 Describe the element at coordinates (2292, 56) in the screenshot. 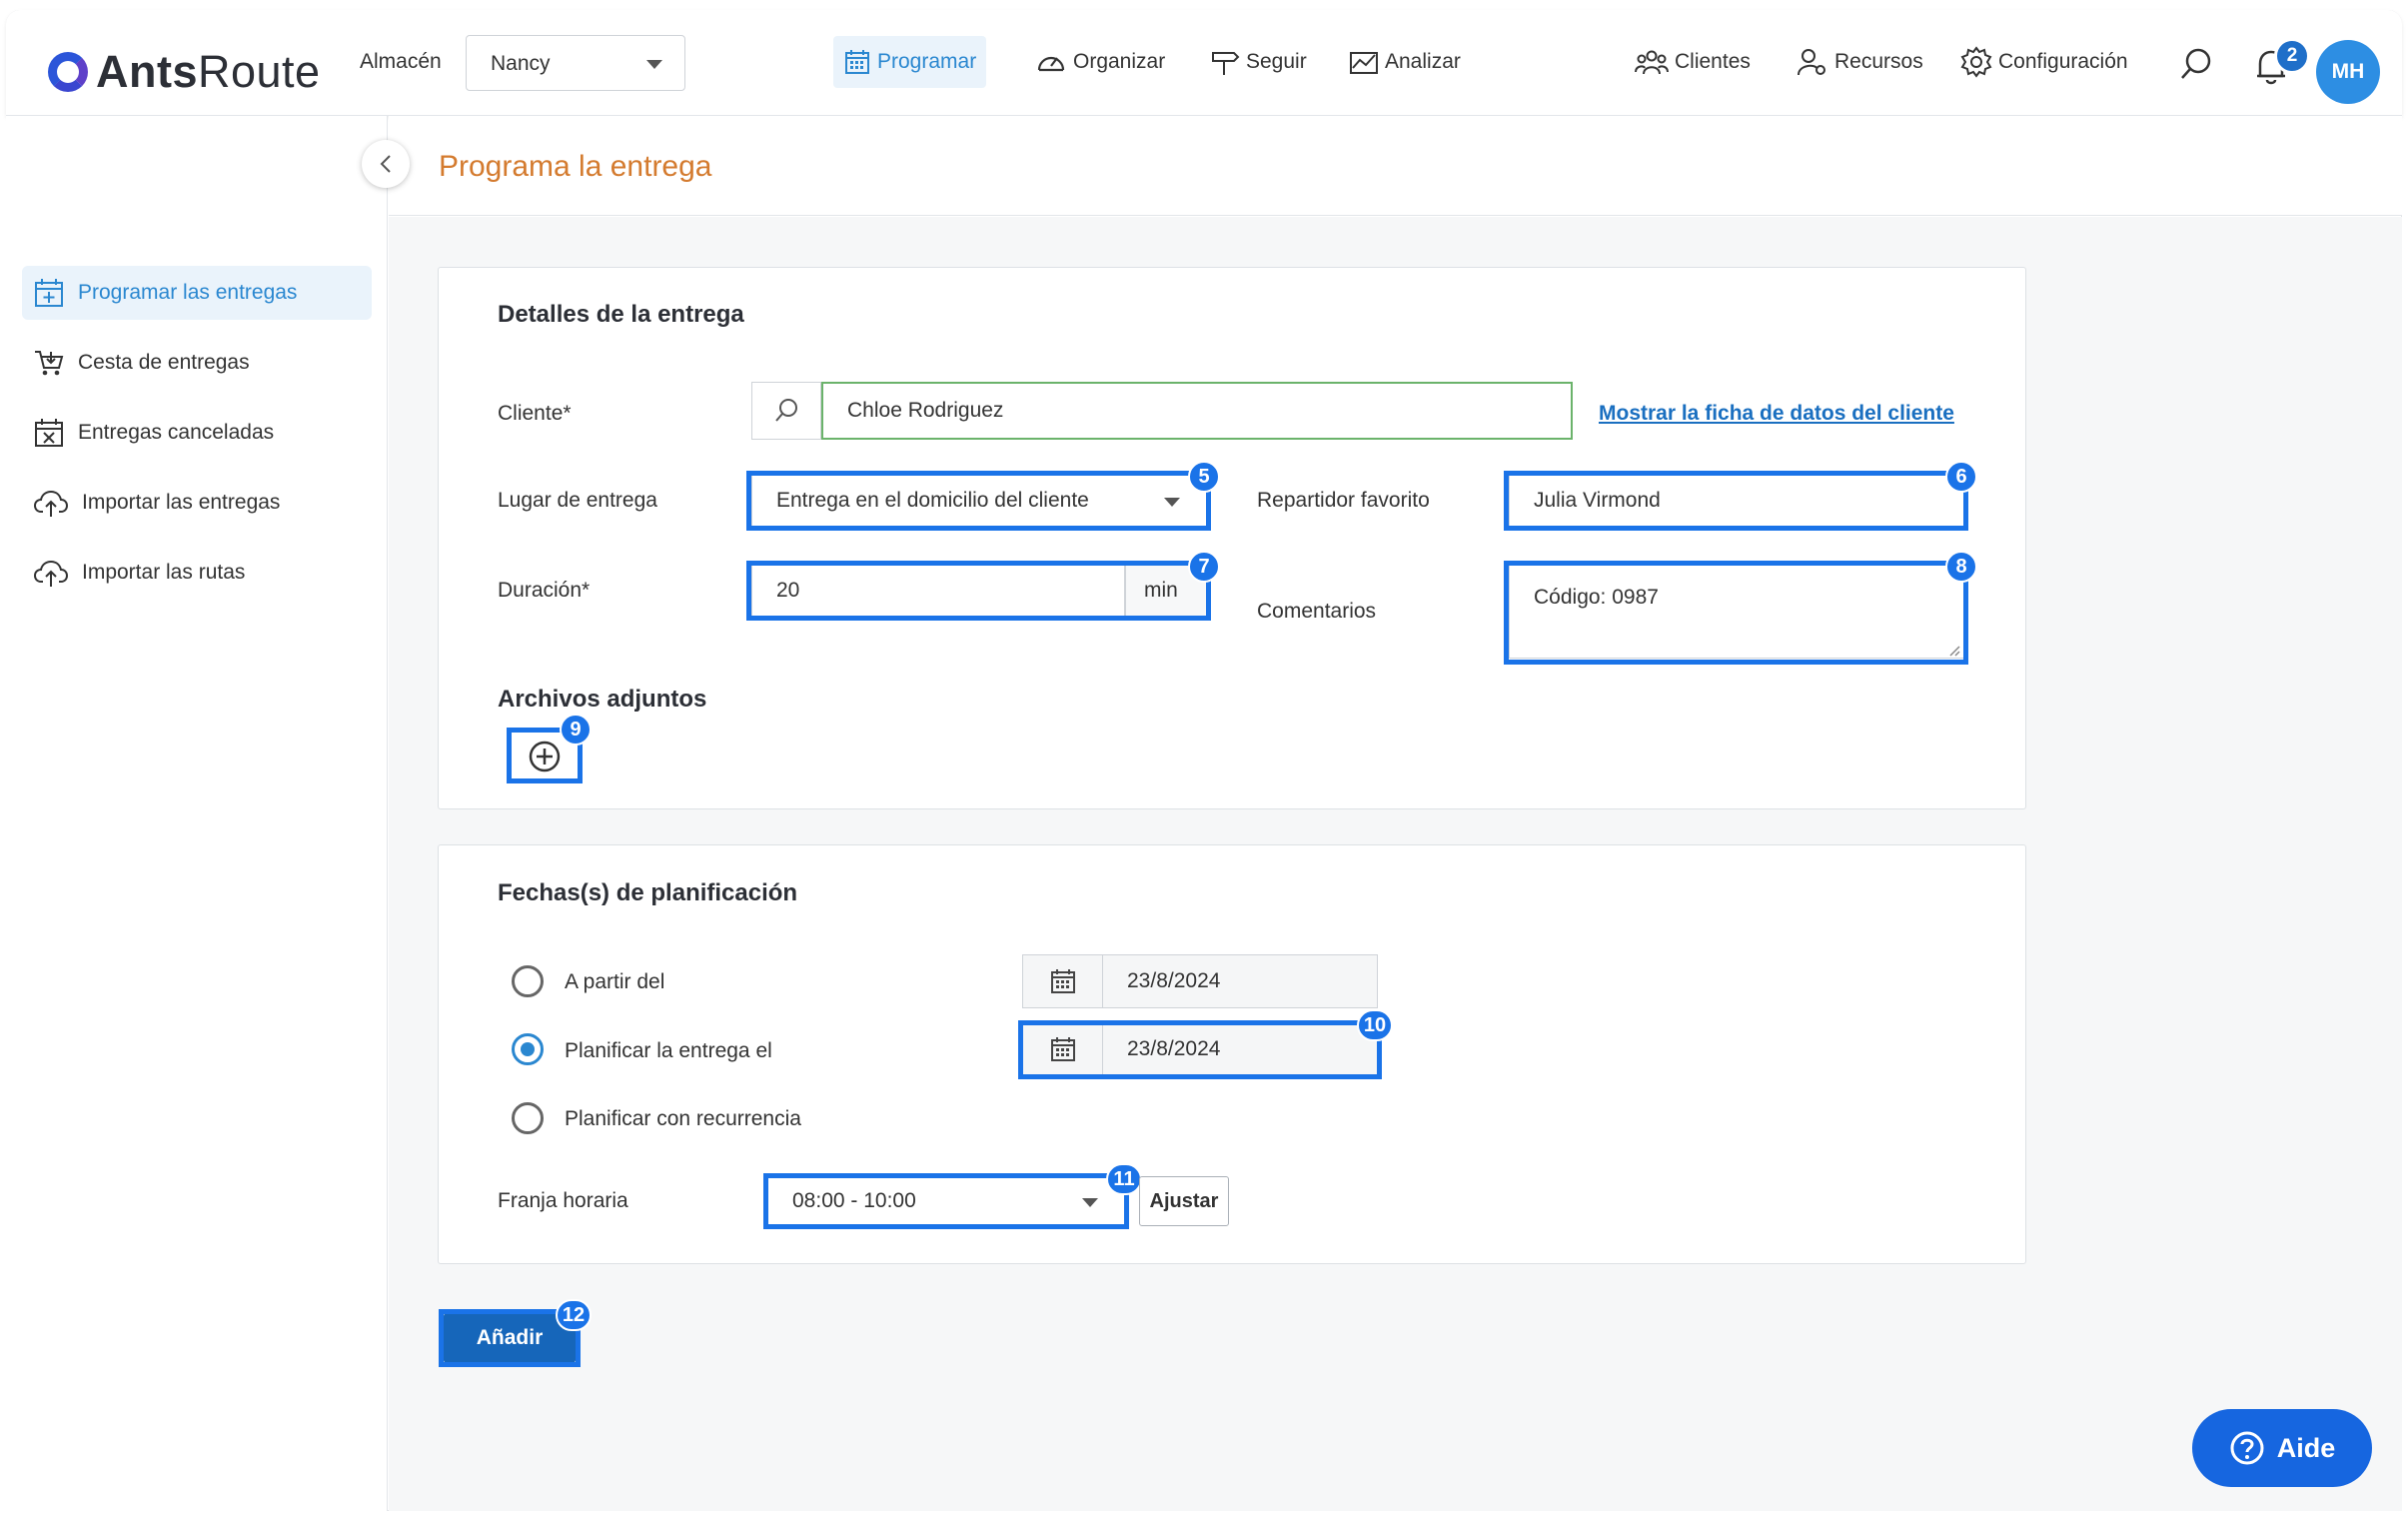

I see `notification-count-badge: 2` at that location.